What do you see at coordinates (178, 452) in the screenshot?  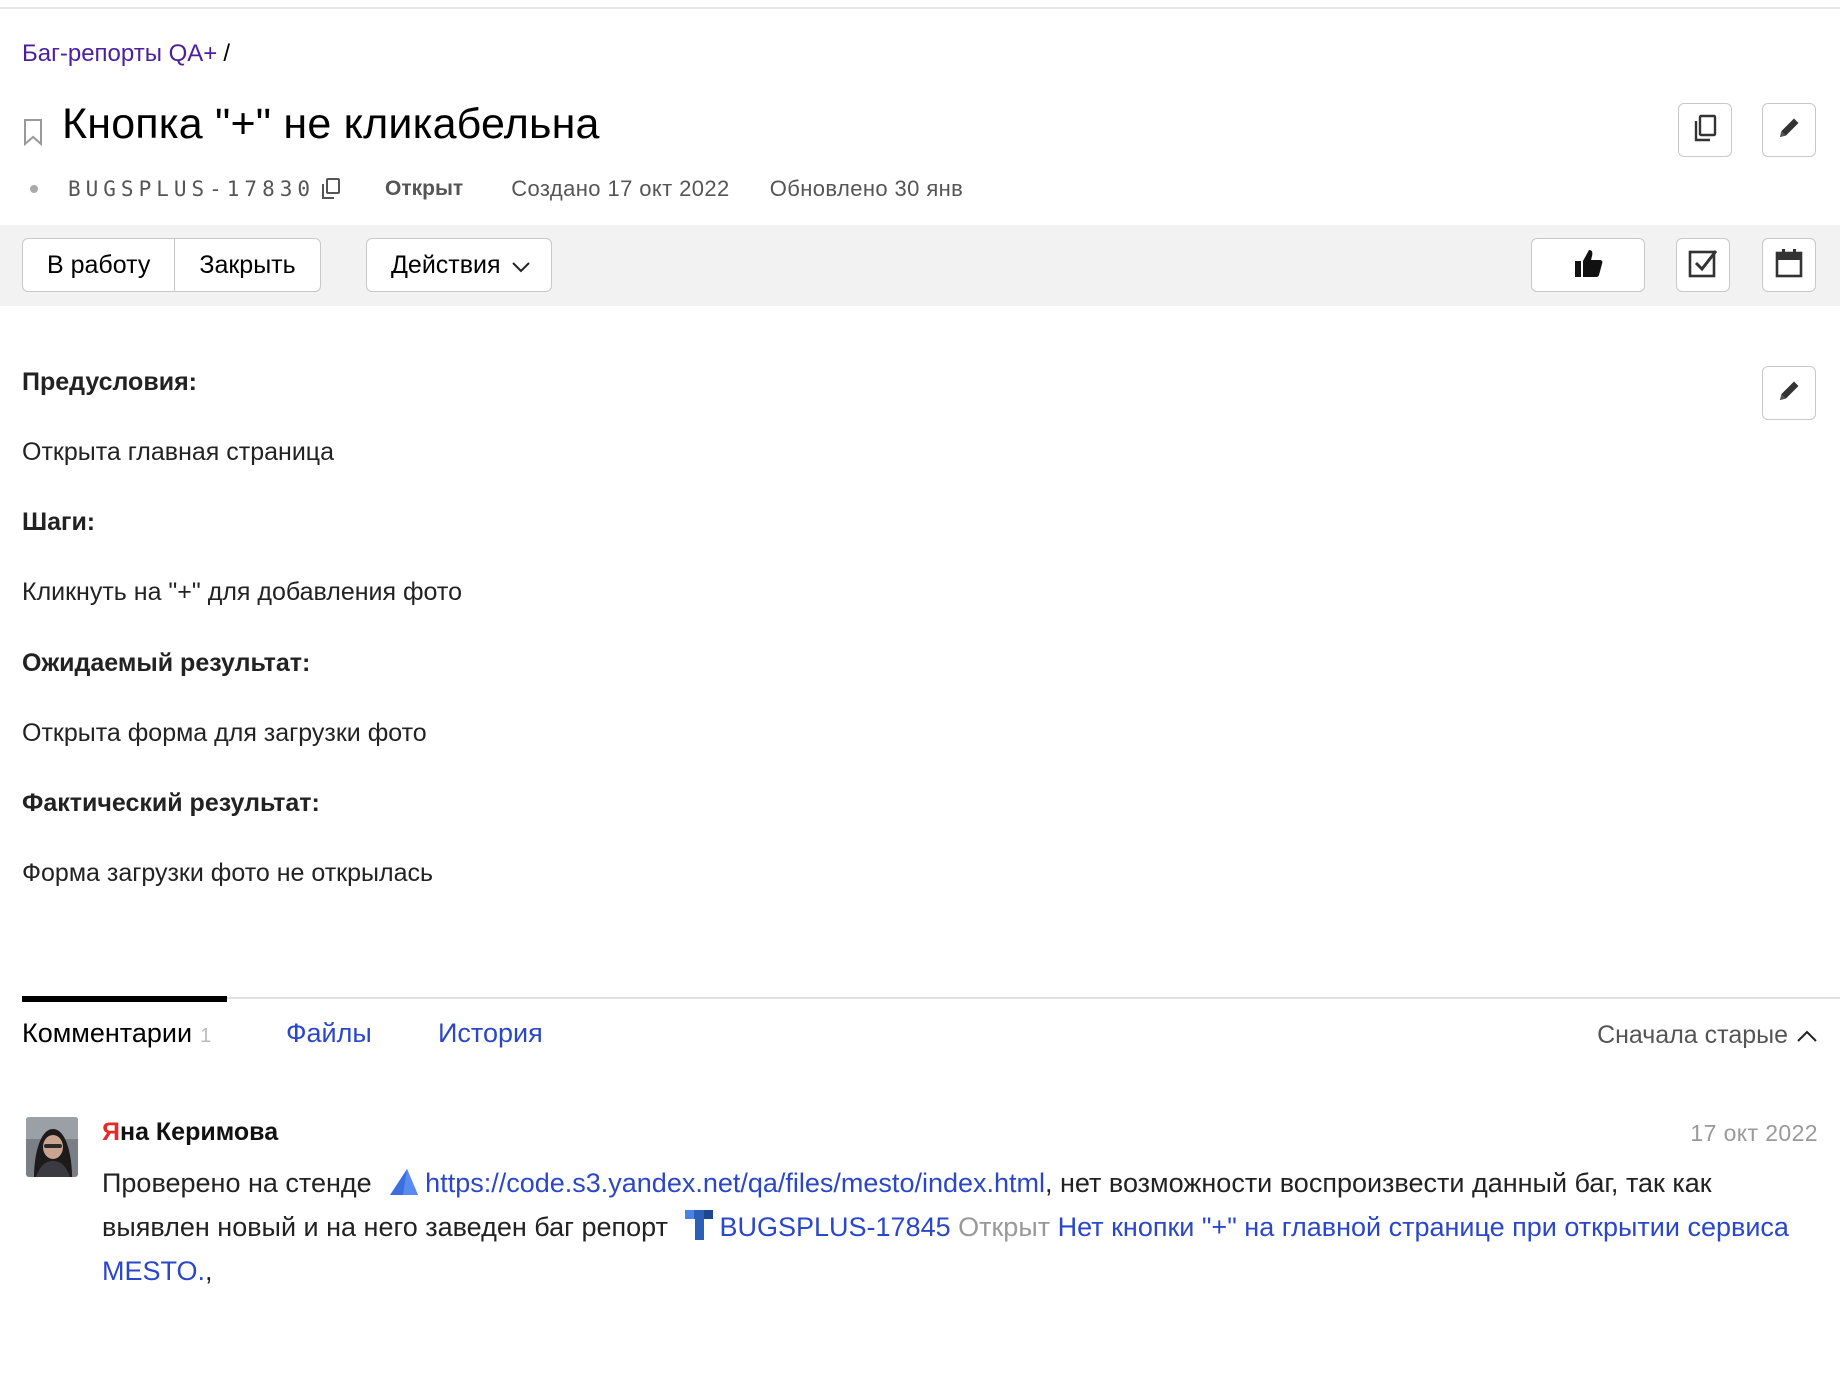 I see `preconditions-text: Открыта главная страница` at bounding box center [178, 452].